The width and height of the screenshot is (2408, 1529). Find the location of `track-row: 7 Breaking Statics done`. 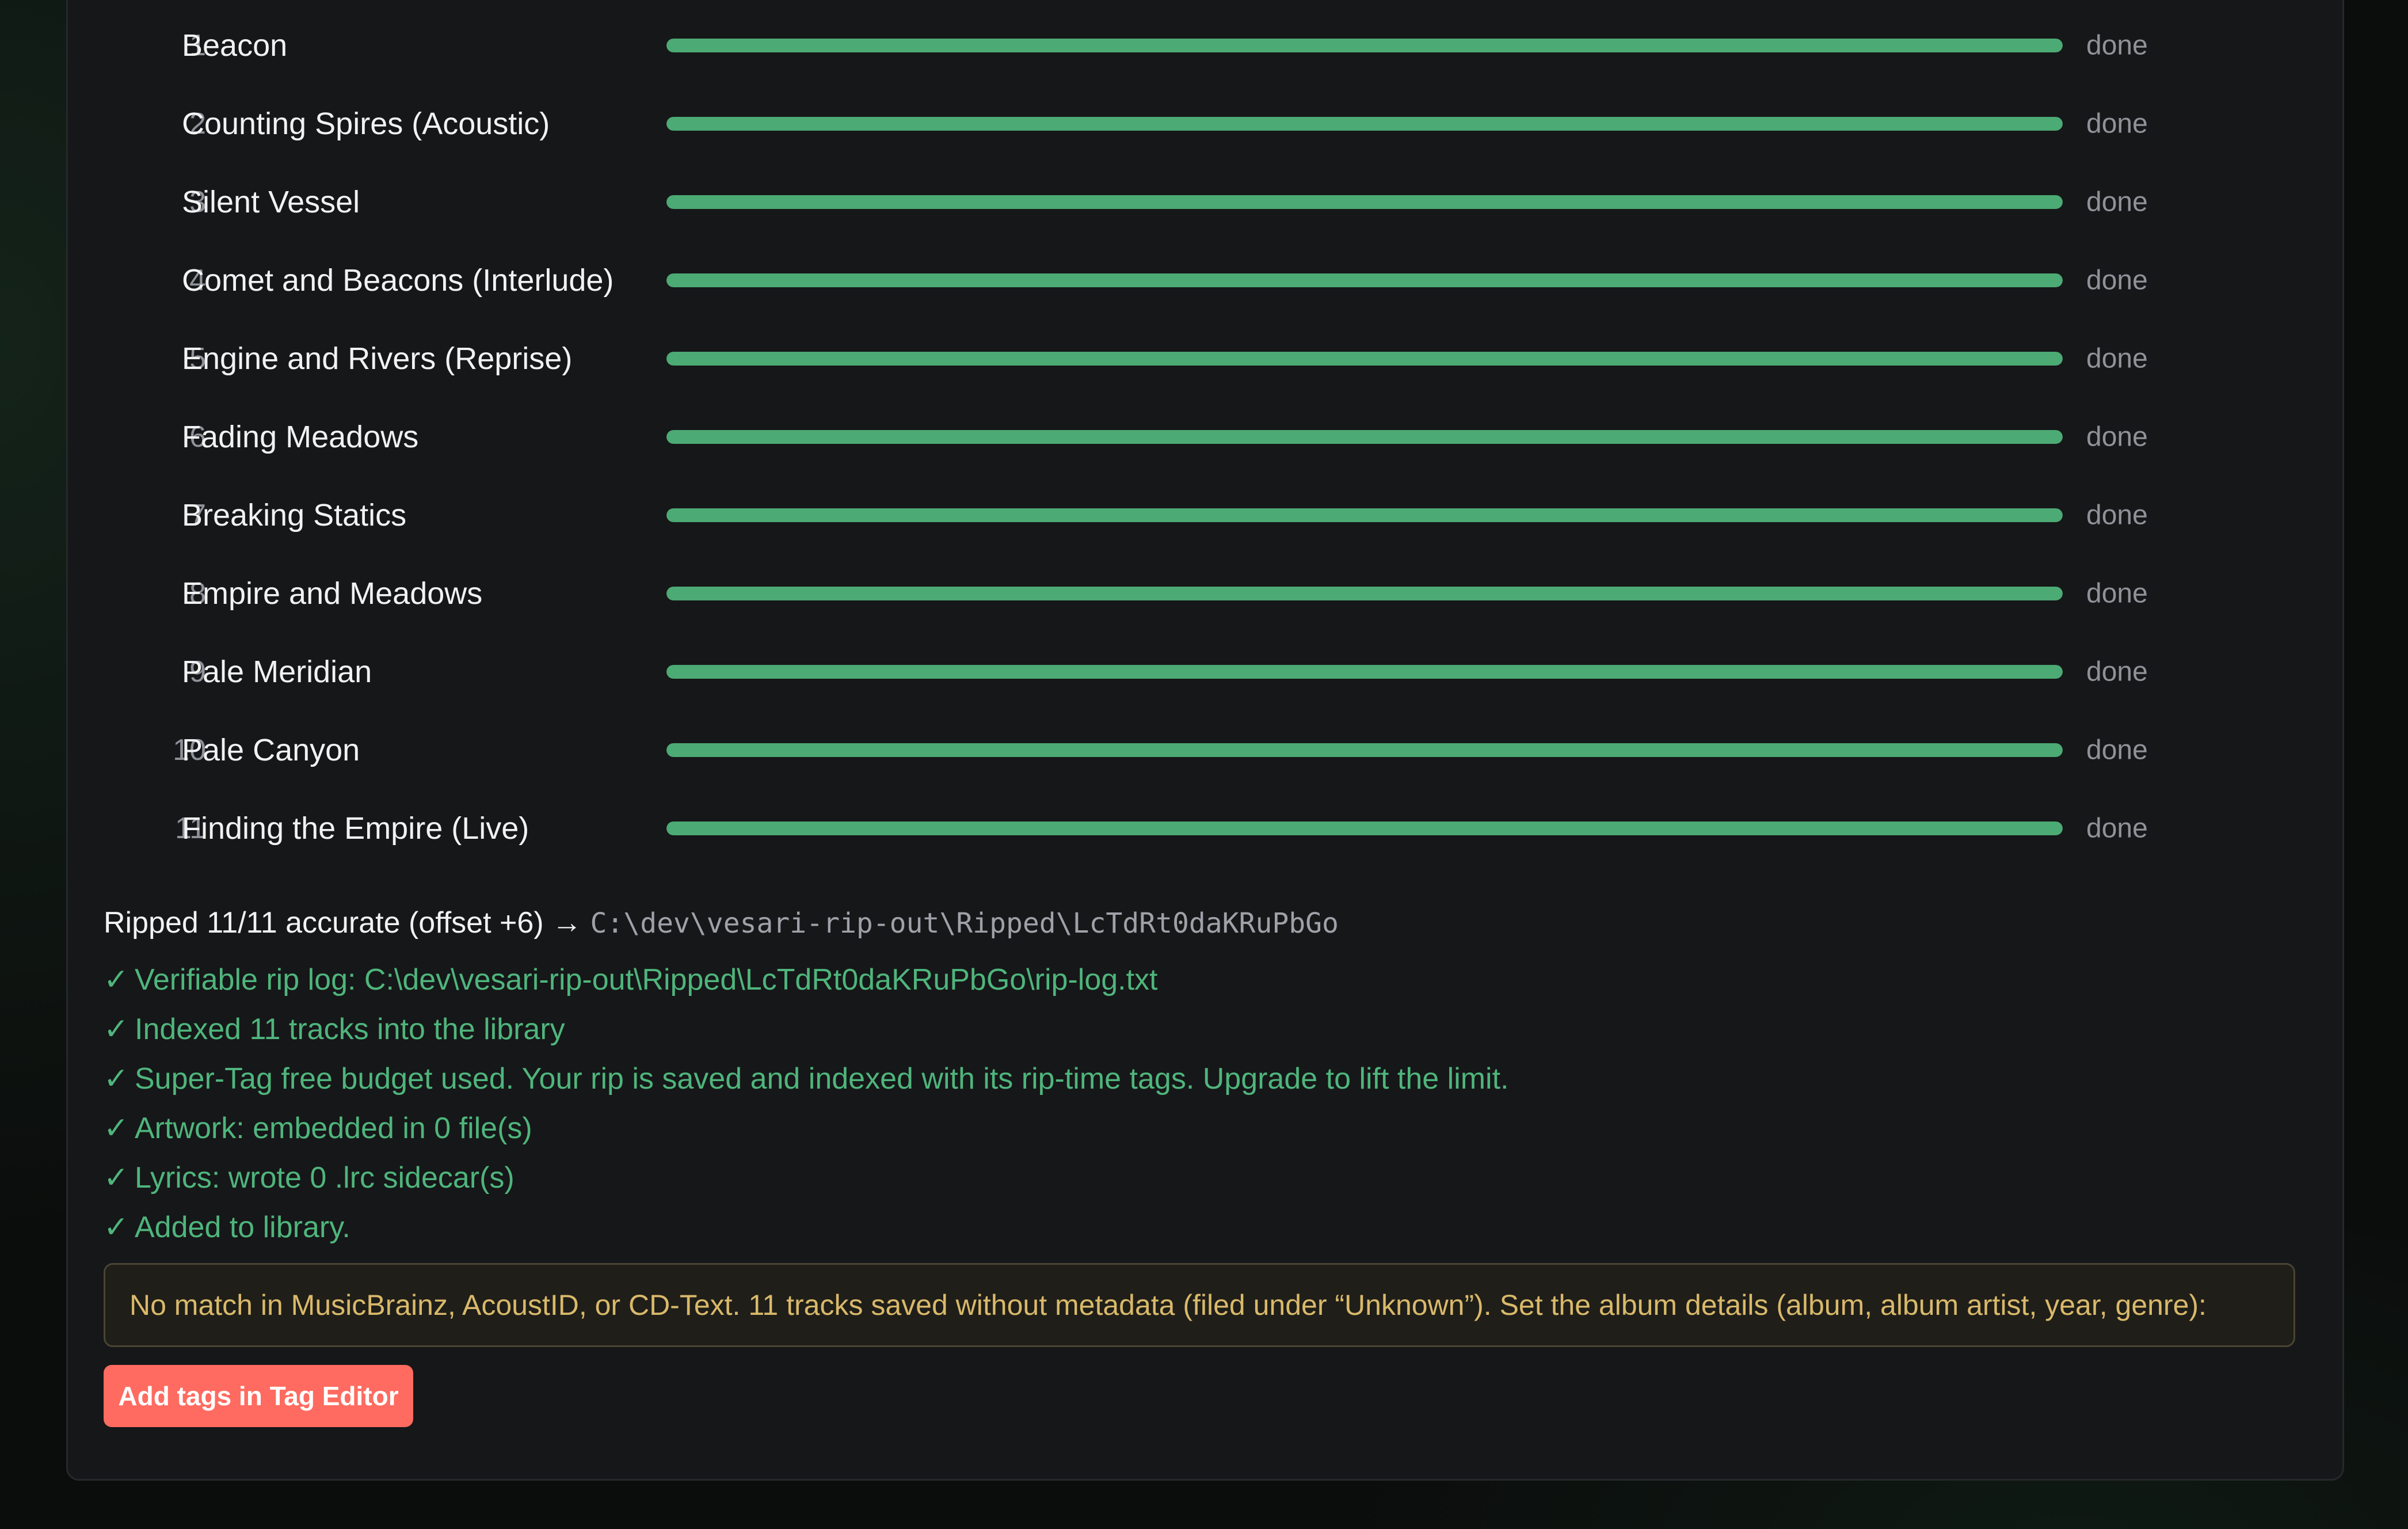

track-row: 7 Breaking Statics done is located at coordinates (1205, 515).